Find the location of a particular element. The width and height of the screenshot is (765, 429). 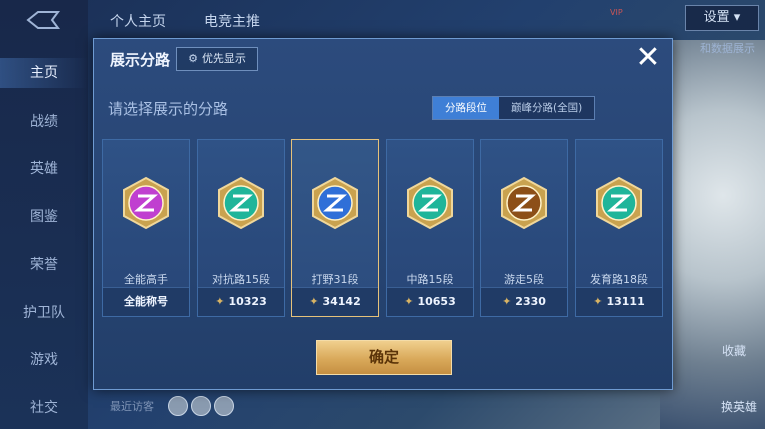

sidebar-item-heroes: 英雄 is located at coordinates (44, 168).